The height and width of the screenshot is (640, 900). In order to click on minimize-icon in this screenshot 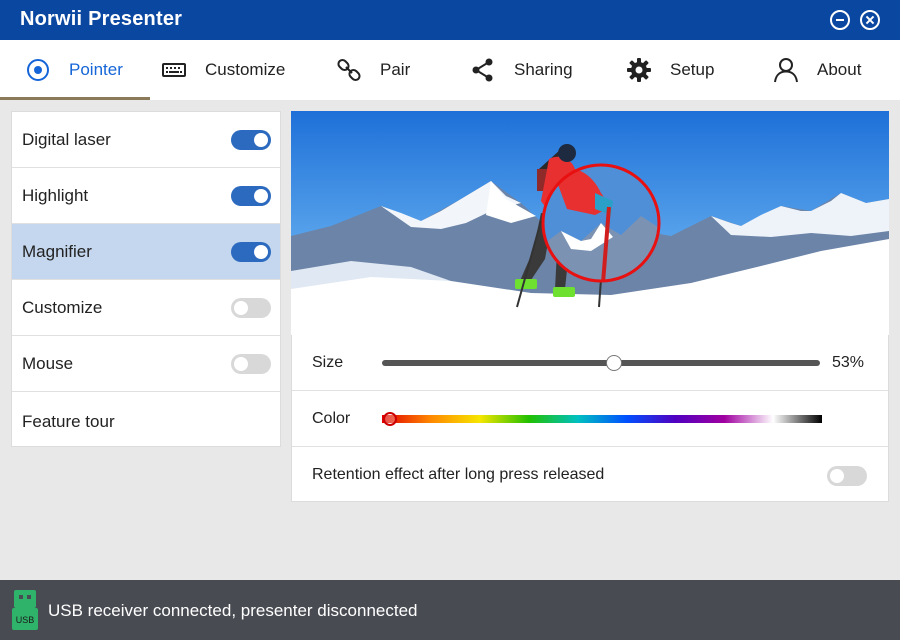, I will do `click(840, 20)`.